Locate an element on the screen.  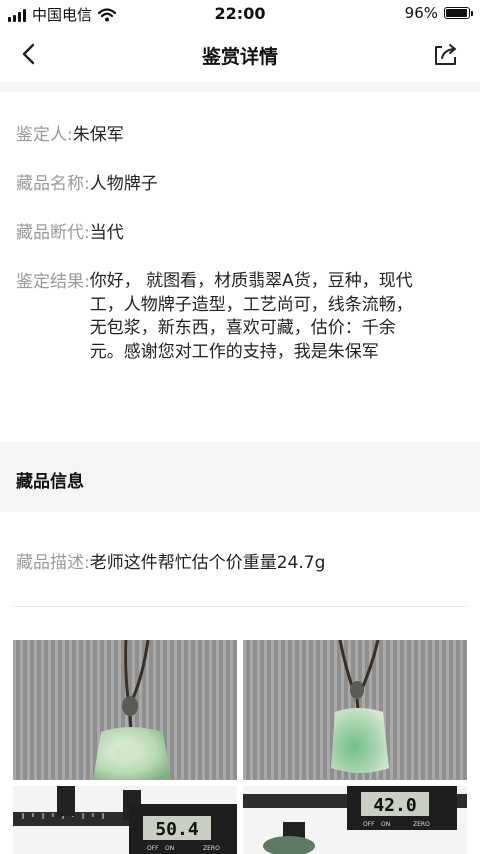
appraiser-value: 朱保军 is located at coordinates (98, 135).